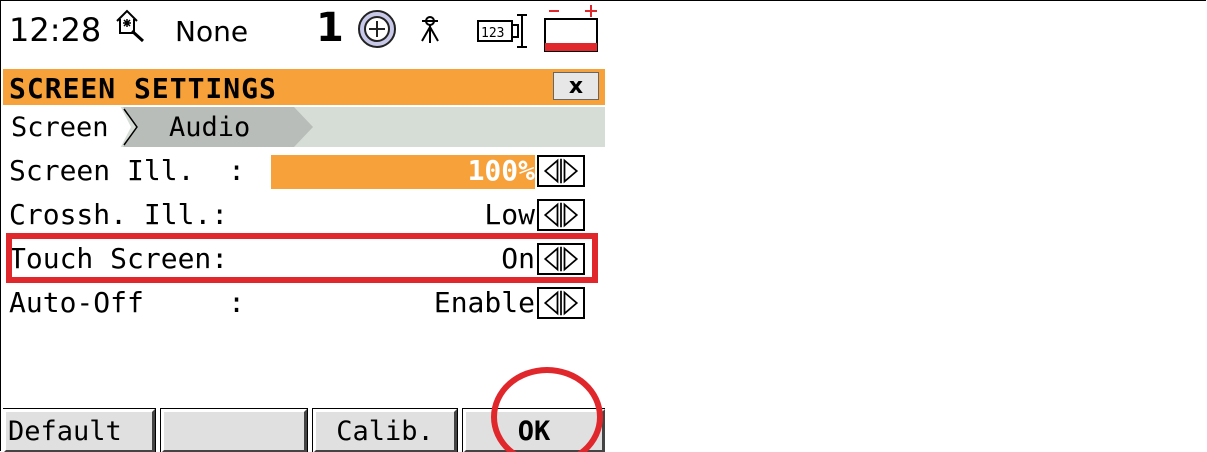  I want to click on default-button: Default, so click(79, 430).